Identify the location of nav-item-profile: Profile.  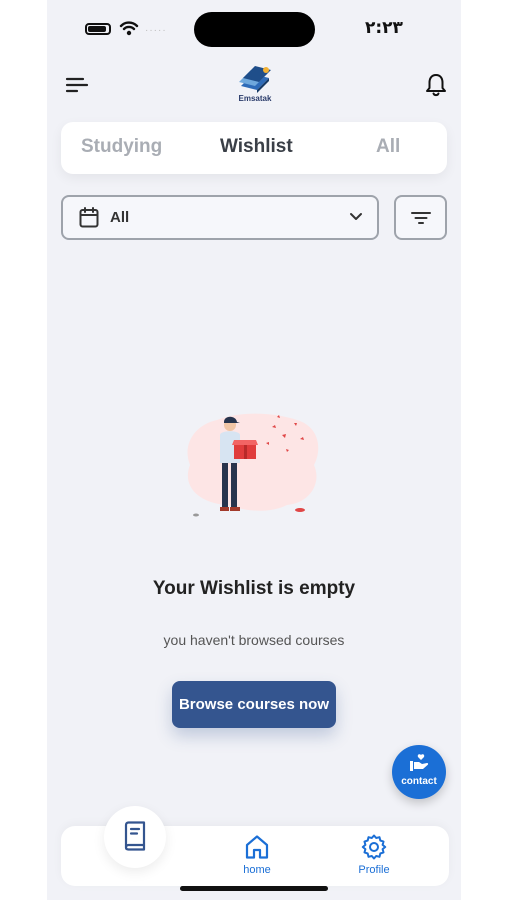
(374, 856).